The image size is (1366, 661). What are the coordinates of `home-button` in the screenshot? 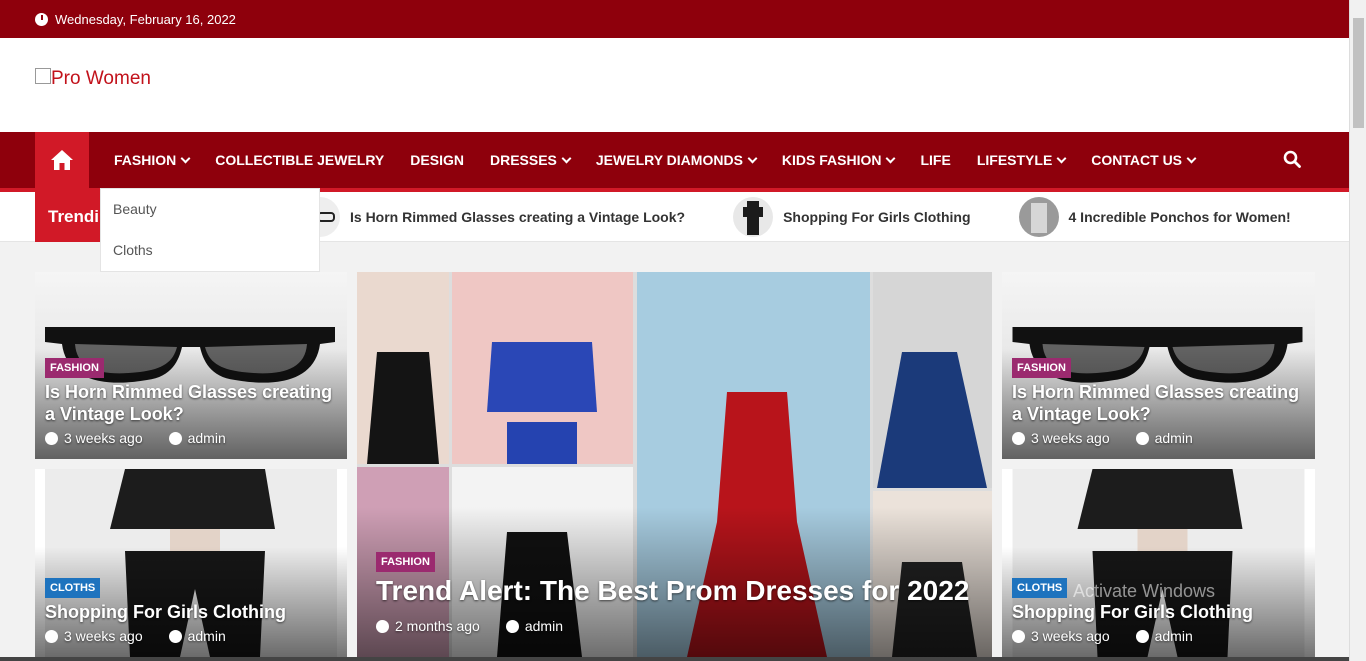 It's located at (62, 160).